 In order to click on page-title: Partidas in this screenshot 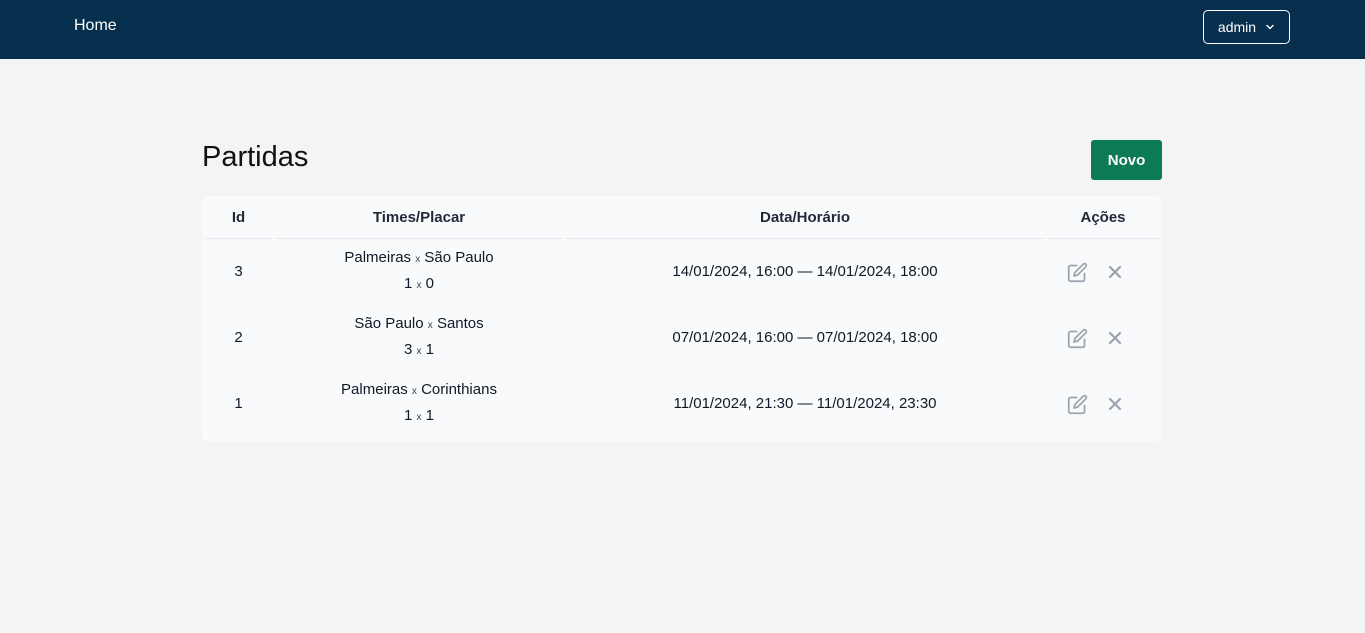, I will do `click(255, 157)`.